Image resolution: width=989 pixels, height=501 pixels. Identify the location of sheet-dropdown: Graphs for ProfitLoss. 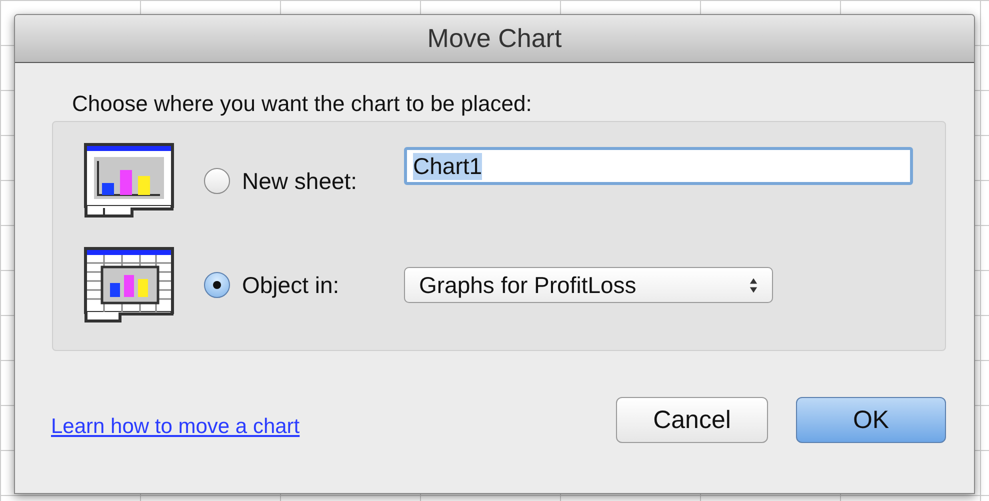
(588, 285).